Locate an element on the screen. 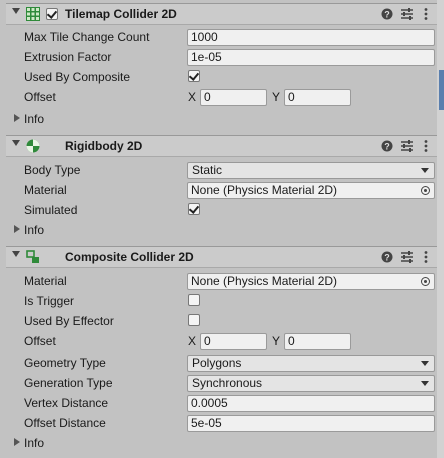  generation-type-dropdown: Synchronous is located at coordinates (311, 383).